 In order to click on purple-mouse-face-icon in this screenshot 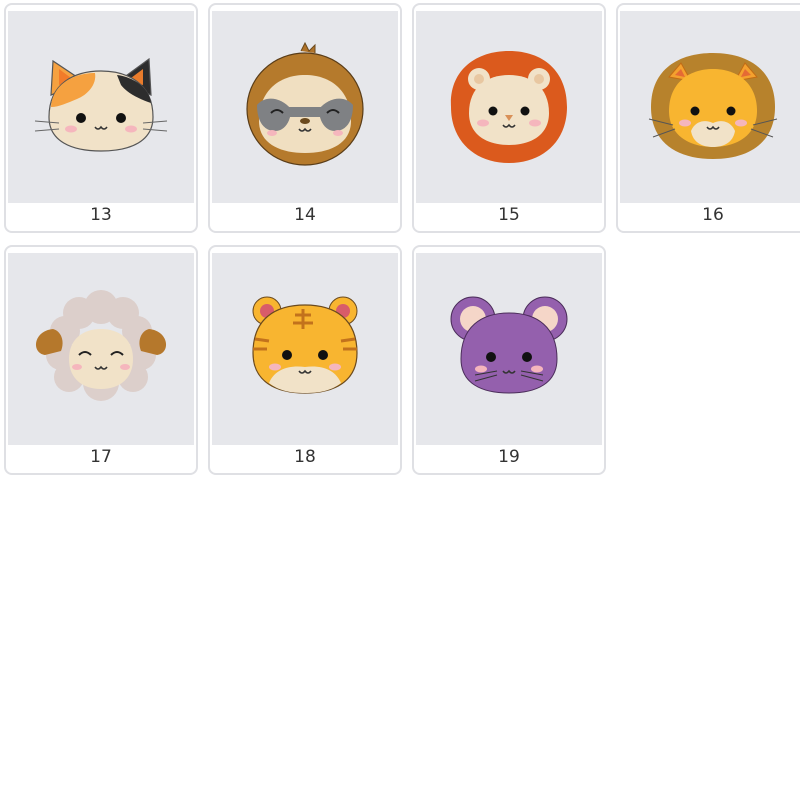, I will do `click(509, 345)`.